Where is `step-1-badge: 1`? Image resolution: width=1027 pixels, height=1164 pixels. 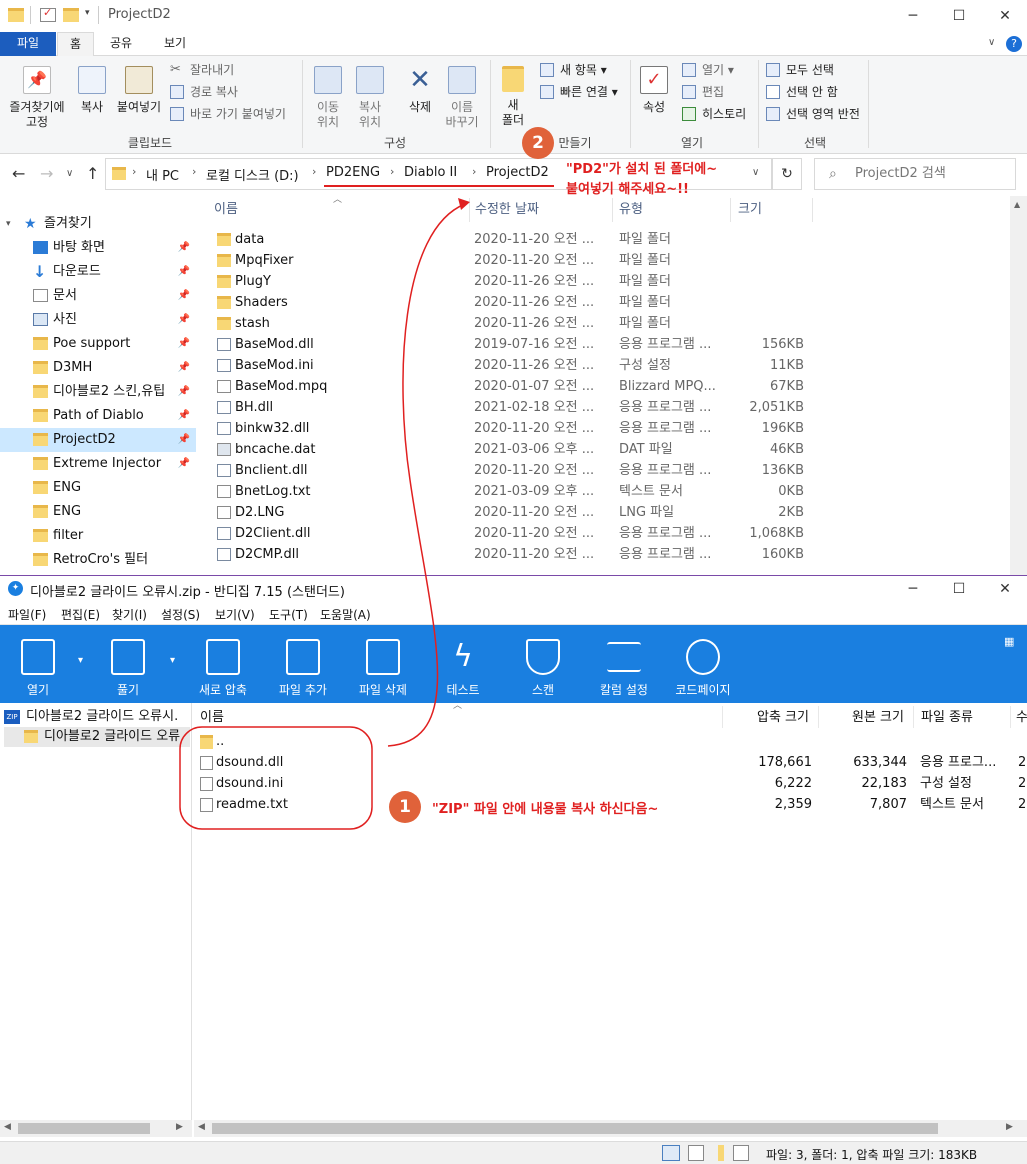
step-1-badge: 1 is located at coordinates (405, 807).